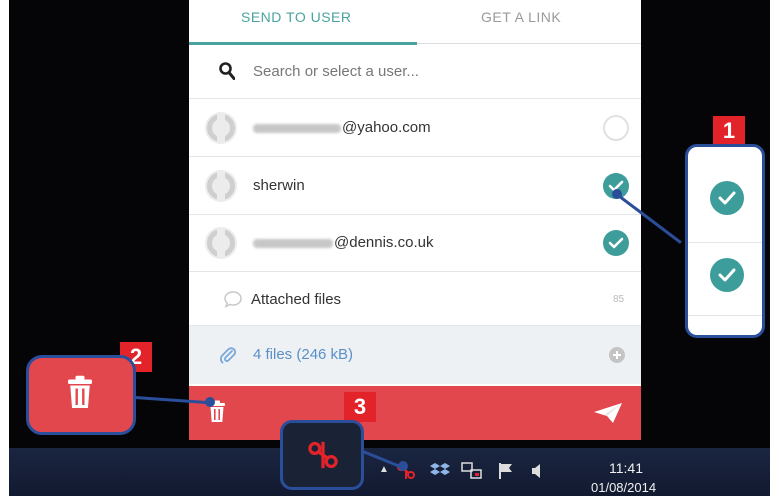  Describe the element at coordinates (415, 413) in the screenshot. I see `action-bar` at that location.